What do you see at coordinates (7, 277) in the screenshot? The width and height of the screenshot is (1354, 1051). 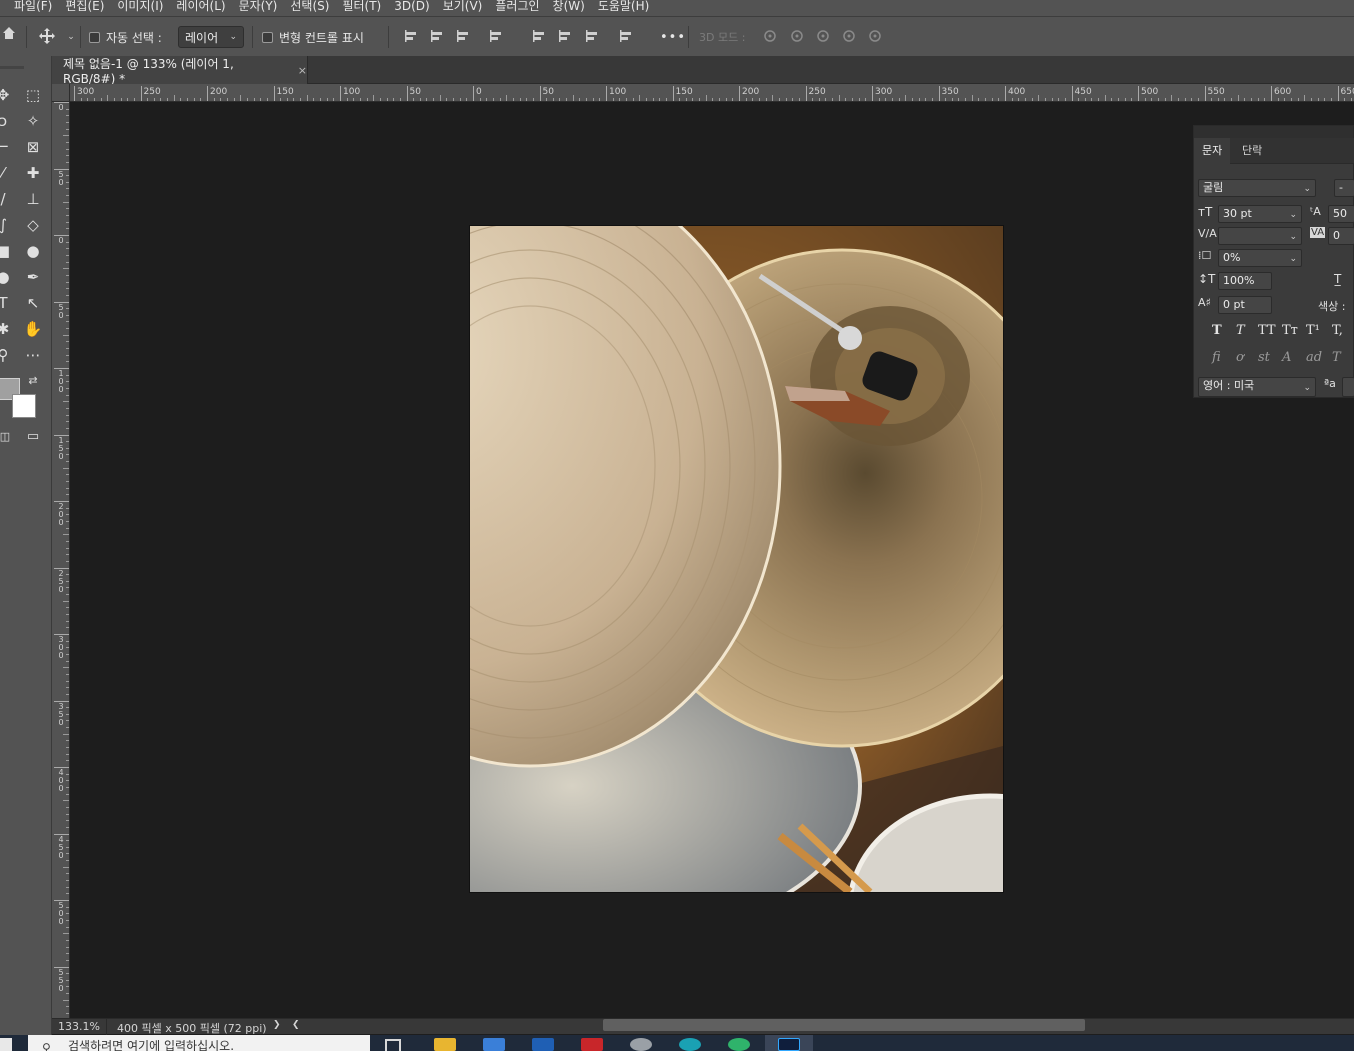 I see `dodge-tool-icon: ●` at bounding box center [7, 277].